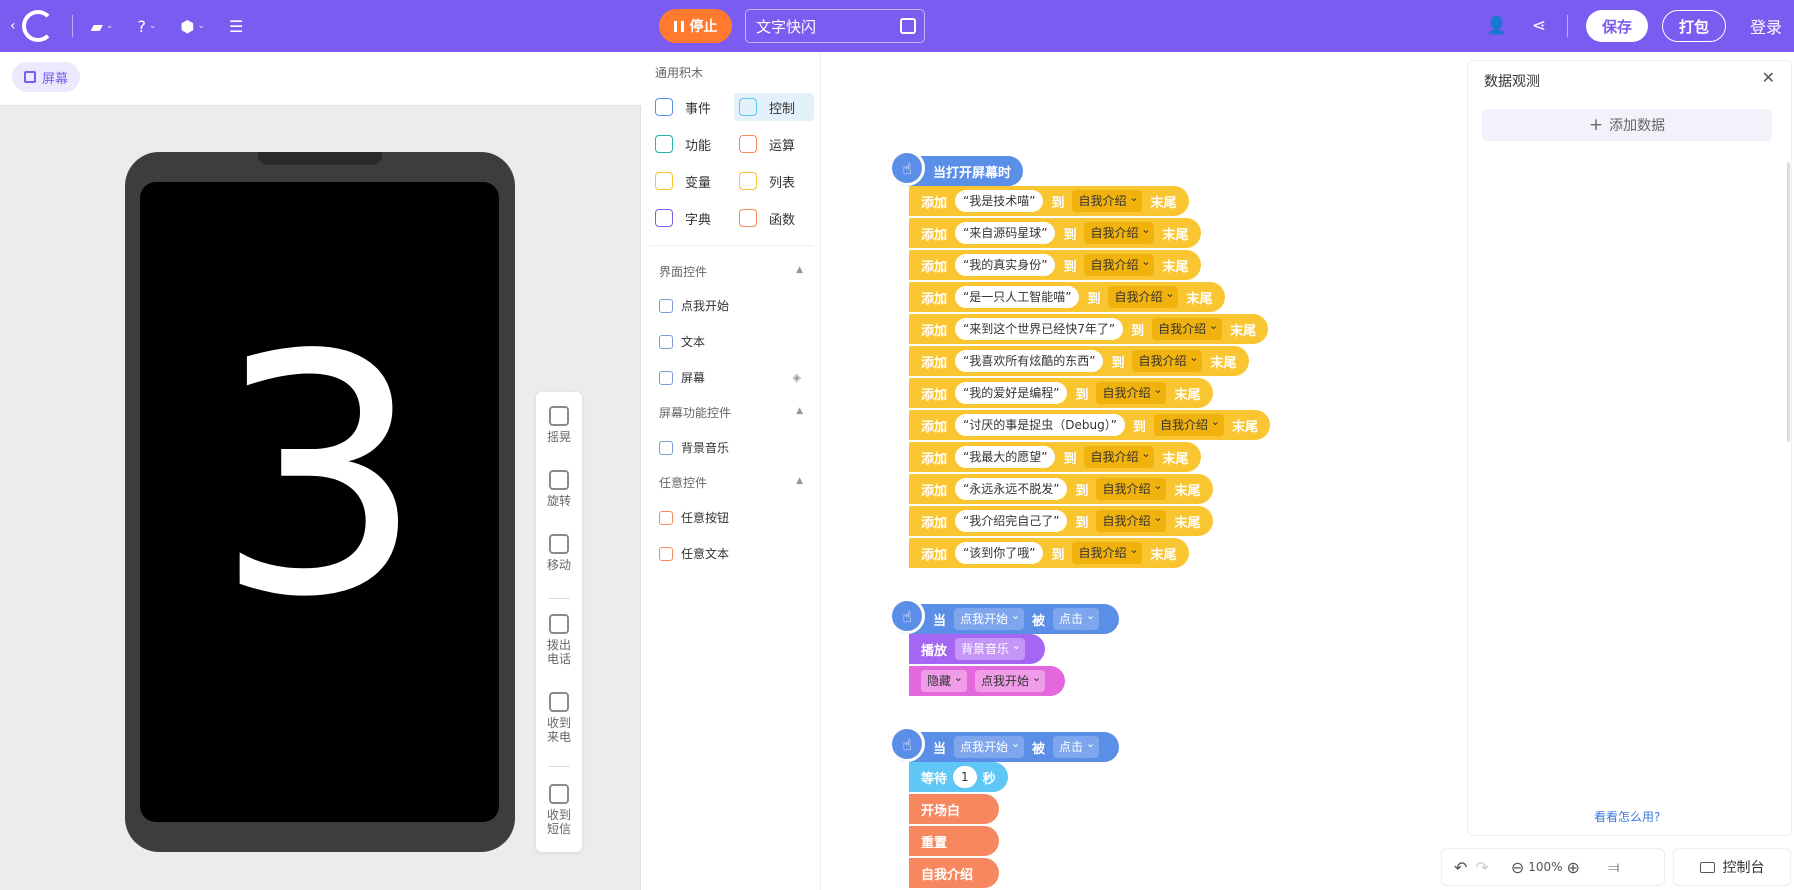  Describe the element at coordinates (102, 26) in the screenshot. I see `folder-icon: ▰ ⌄` at that location.